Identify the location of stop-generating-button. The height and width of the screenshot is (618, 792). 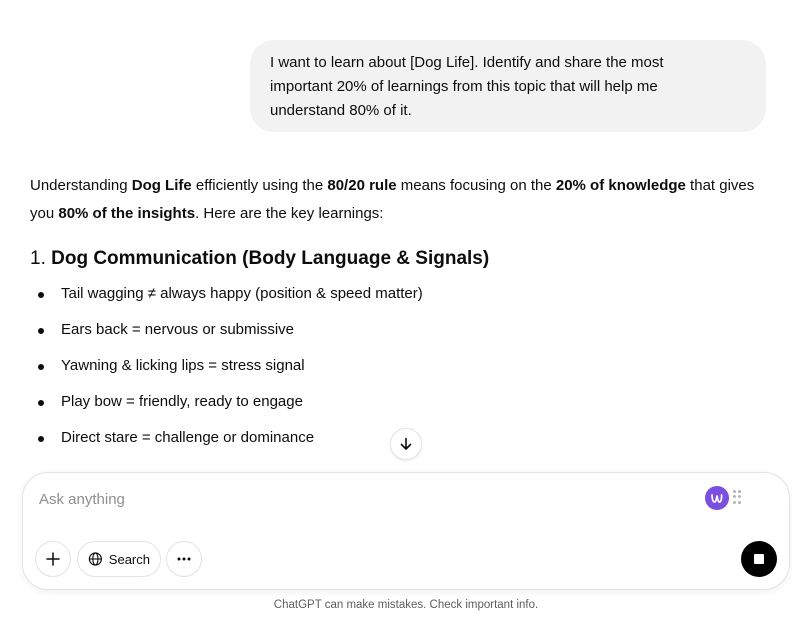
(759, 559).